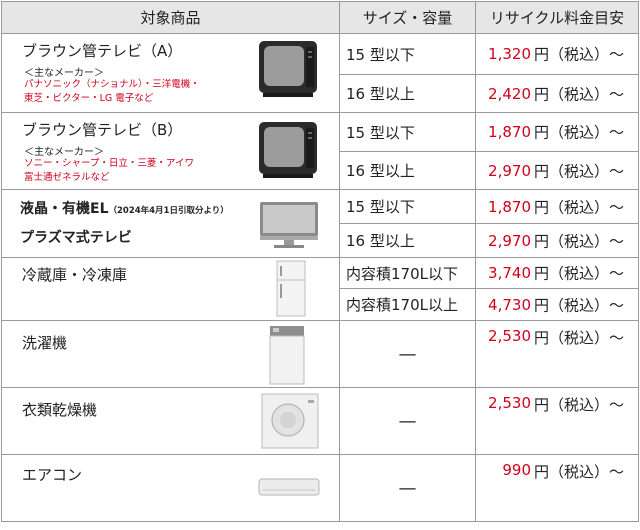 The height and width of the screenshot is (530, 640). What do you see at coordinates (60, 410) in the screenshot?
I see `product-name: 衣類乾燥機` at bounding box center [60, 410].